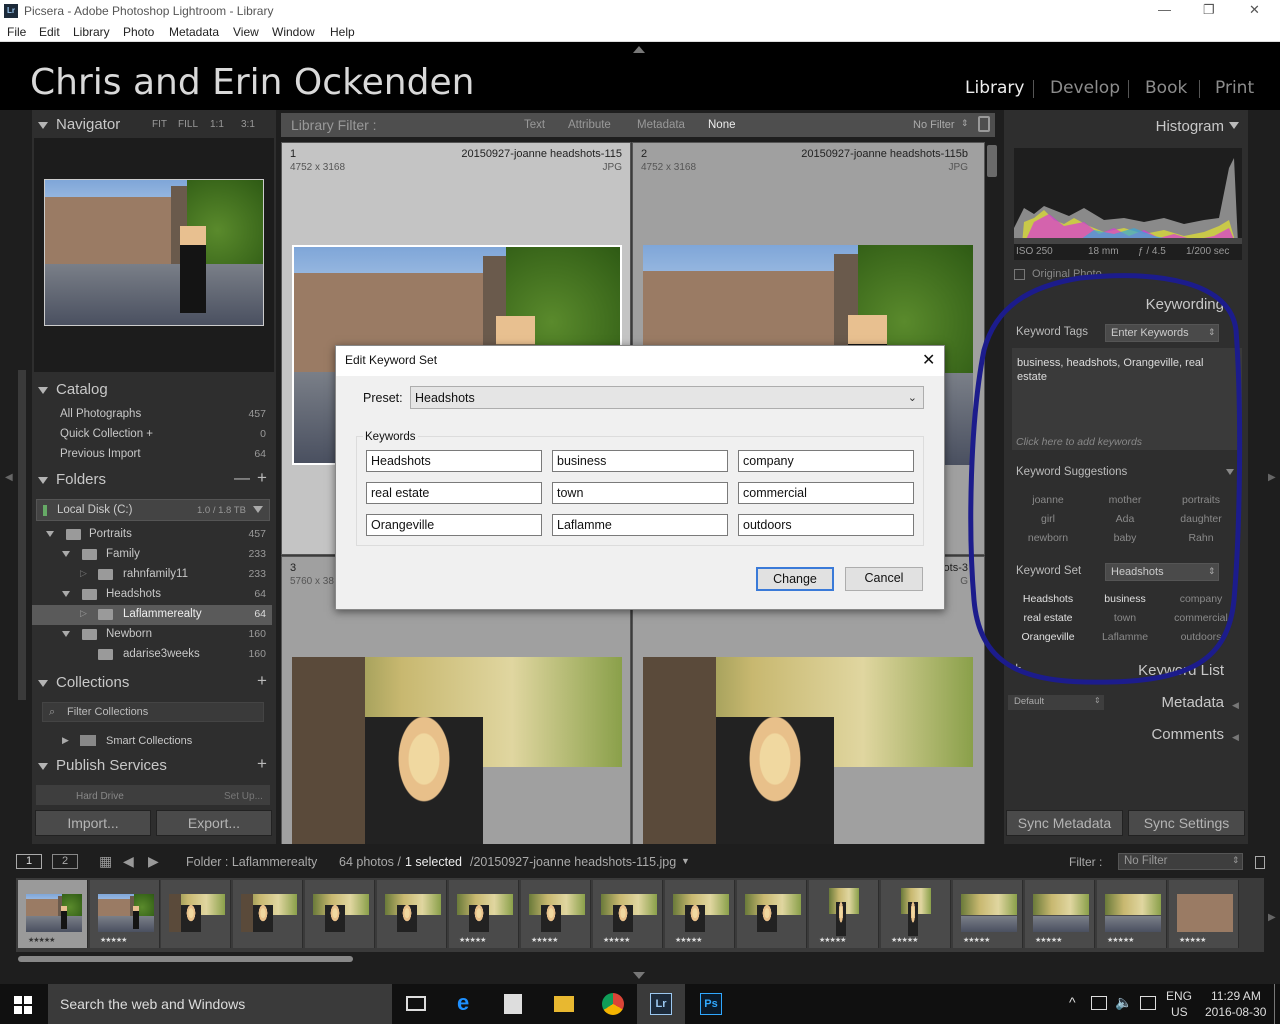 The height and width of the screenshot is (1024, 1280). Describe the element at coordinates (258, 509) in the screenshot. I see `volume-menu-icon` at that location.